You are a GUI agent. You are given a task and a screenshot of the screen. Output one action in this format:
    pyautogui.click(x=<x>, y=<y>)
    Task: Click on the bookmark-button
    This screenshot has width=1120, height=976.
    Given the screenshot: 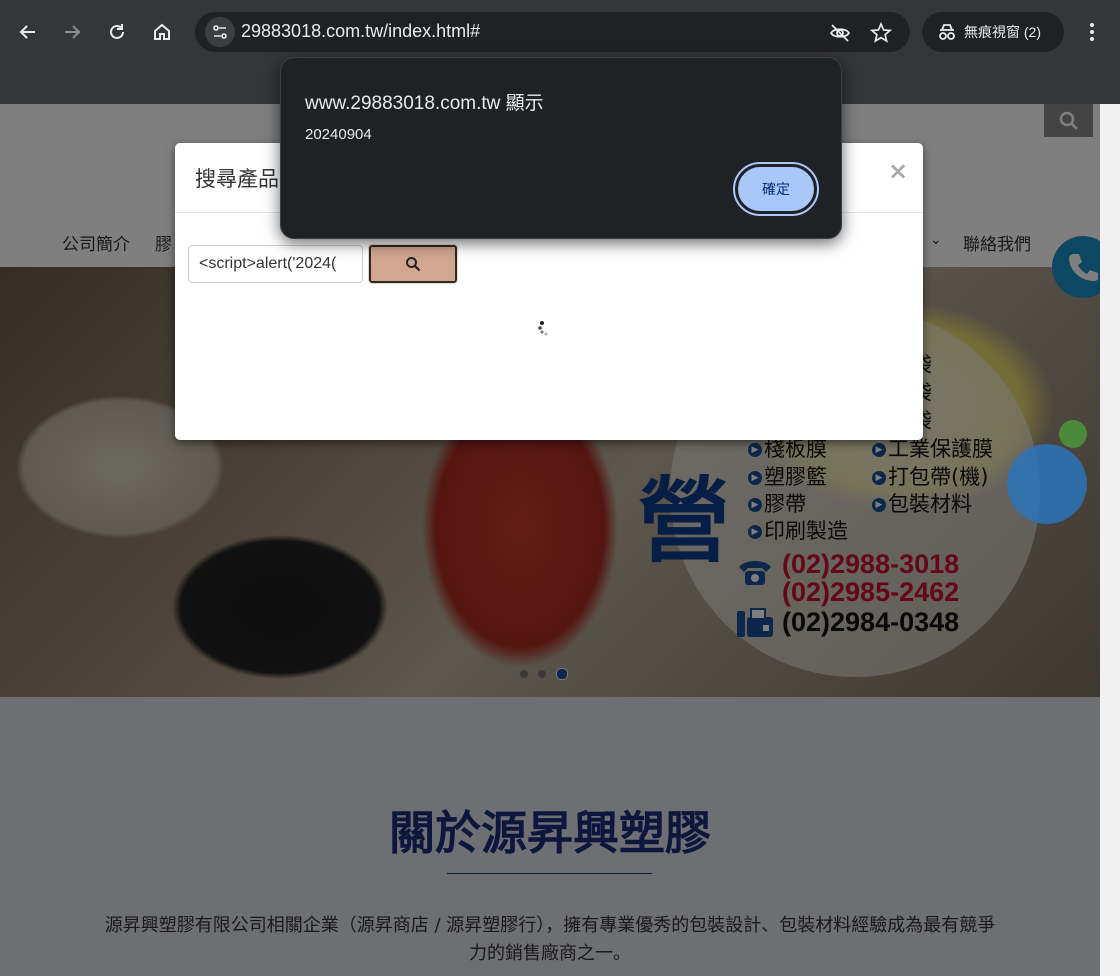 What is the action you would take?
    pyautogui.click(x=881, y=32)
    